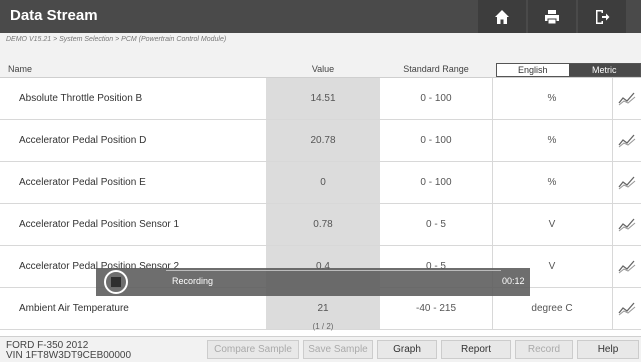 The image size is (641, 362). What do you see at coordinates (313, 282) in the screenshot?
I see `recording-bar: Recording 00:12` at bounding box center [313, 282].